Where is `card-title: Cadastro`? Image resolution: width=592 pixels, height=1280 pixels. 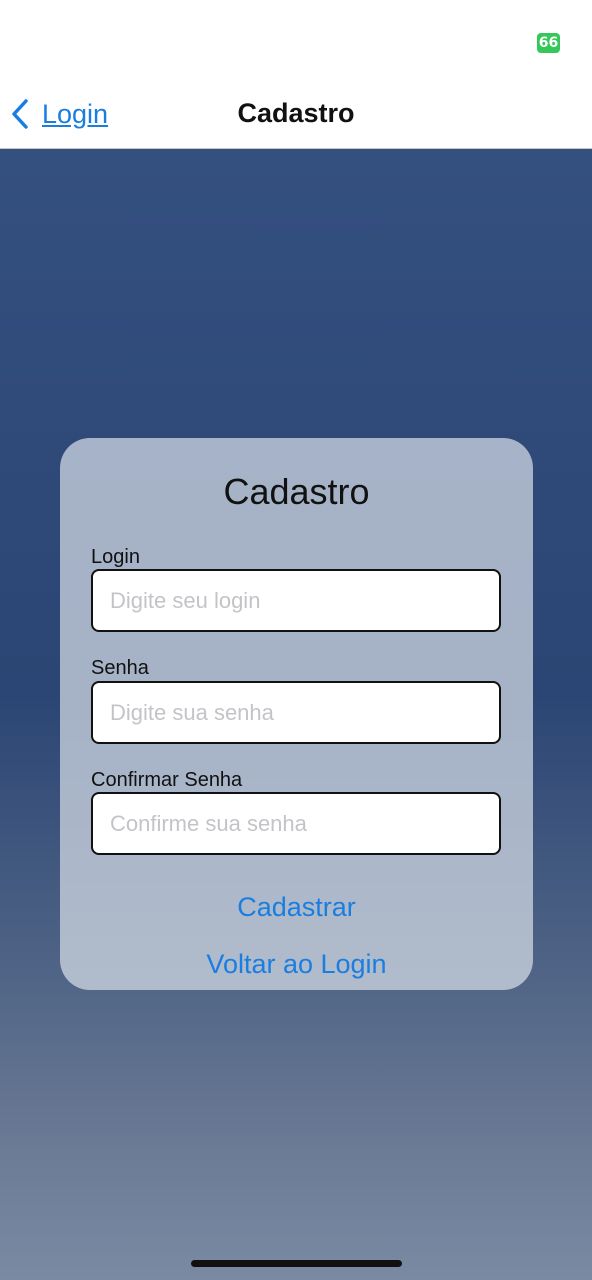
card-title: Cadastro is located at coordinates (296, 491).